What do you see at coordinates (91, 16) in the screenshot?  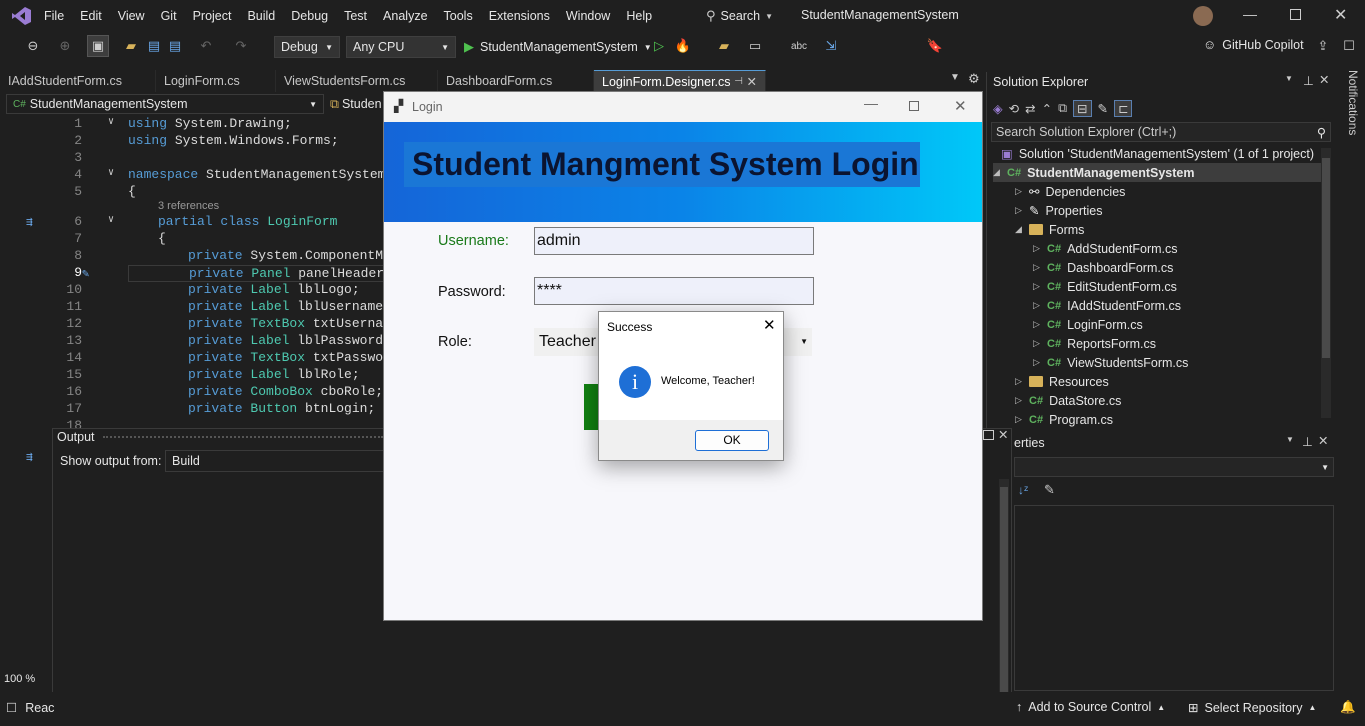 I see `menu-edit: Edit` at bounding box center [91, 16].